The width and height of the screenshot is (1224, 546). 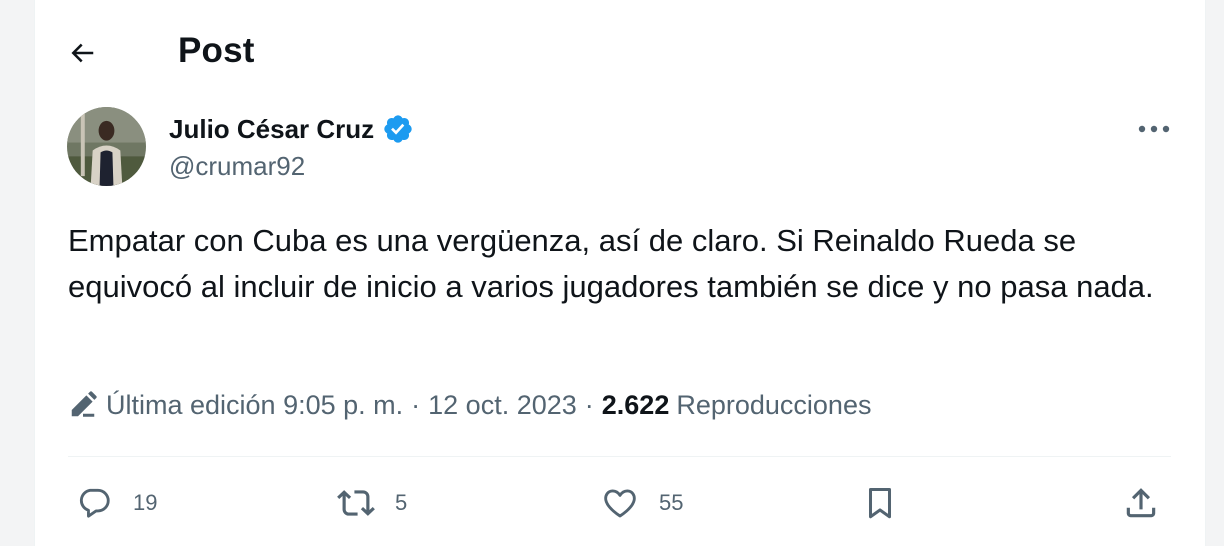 I want to click on more-horizontal-icon, so click(x=1154, y=129).